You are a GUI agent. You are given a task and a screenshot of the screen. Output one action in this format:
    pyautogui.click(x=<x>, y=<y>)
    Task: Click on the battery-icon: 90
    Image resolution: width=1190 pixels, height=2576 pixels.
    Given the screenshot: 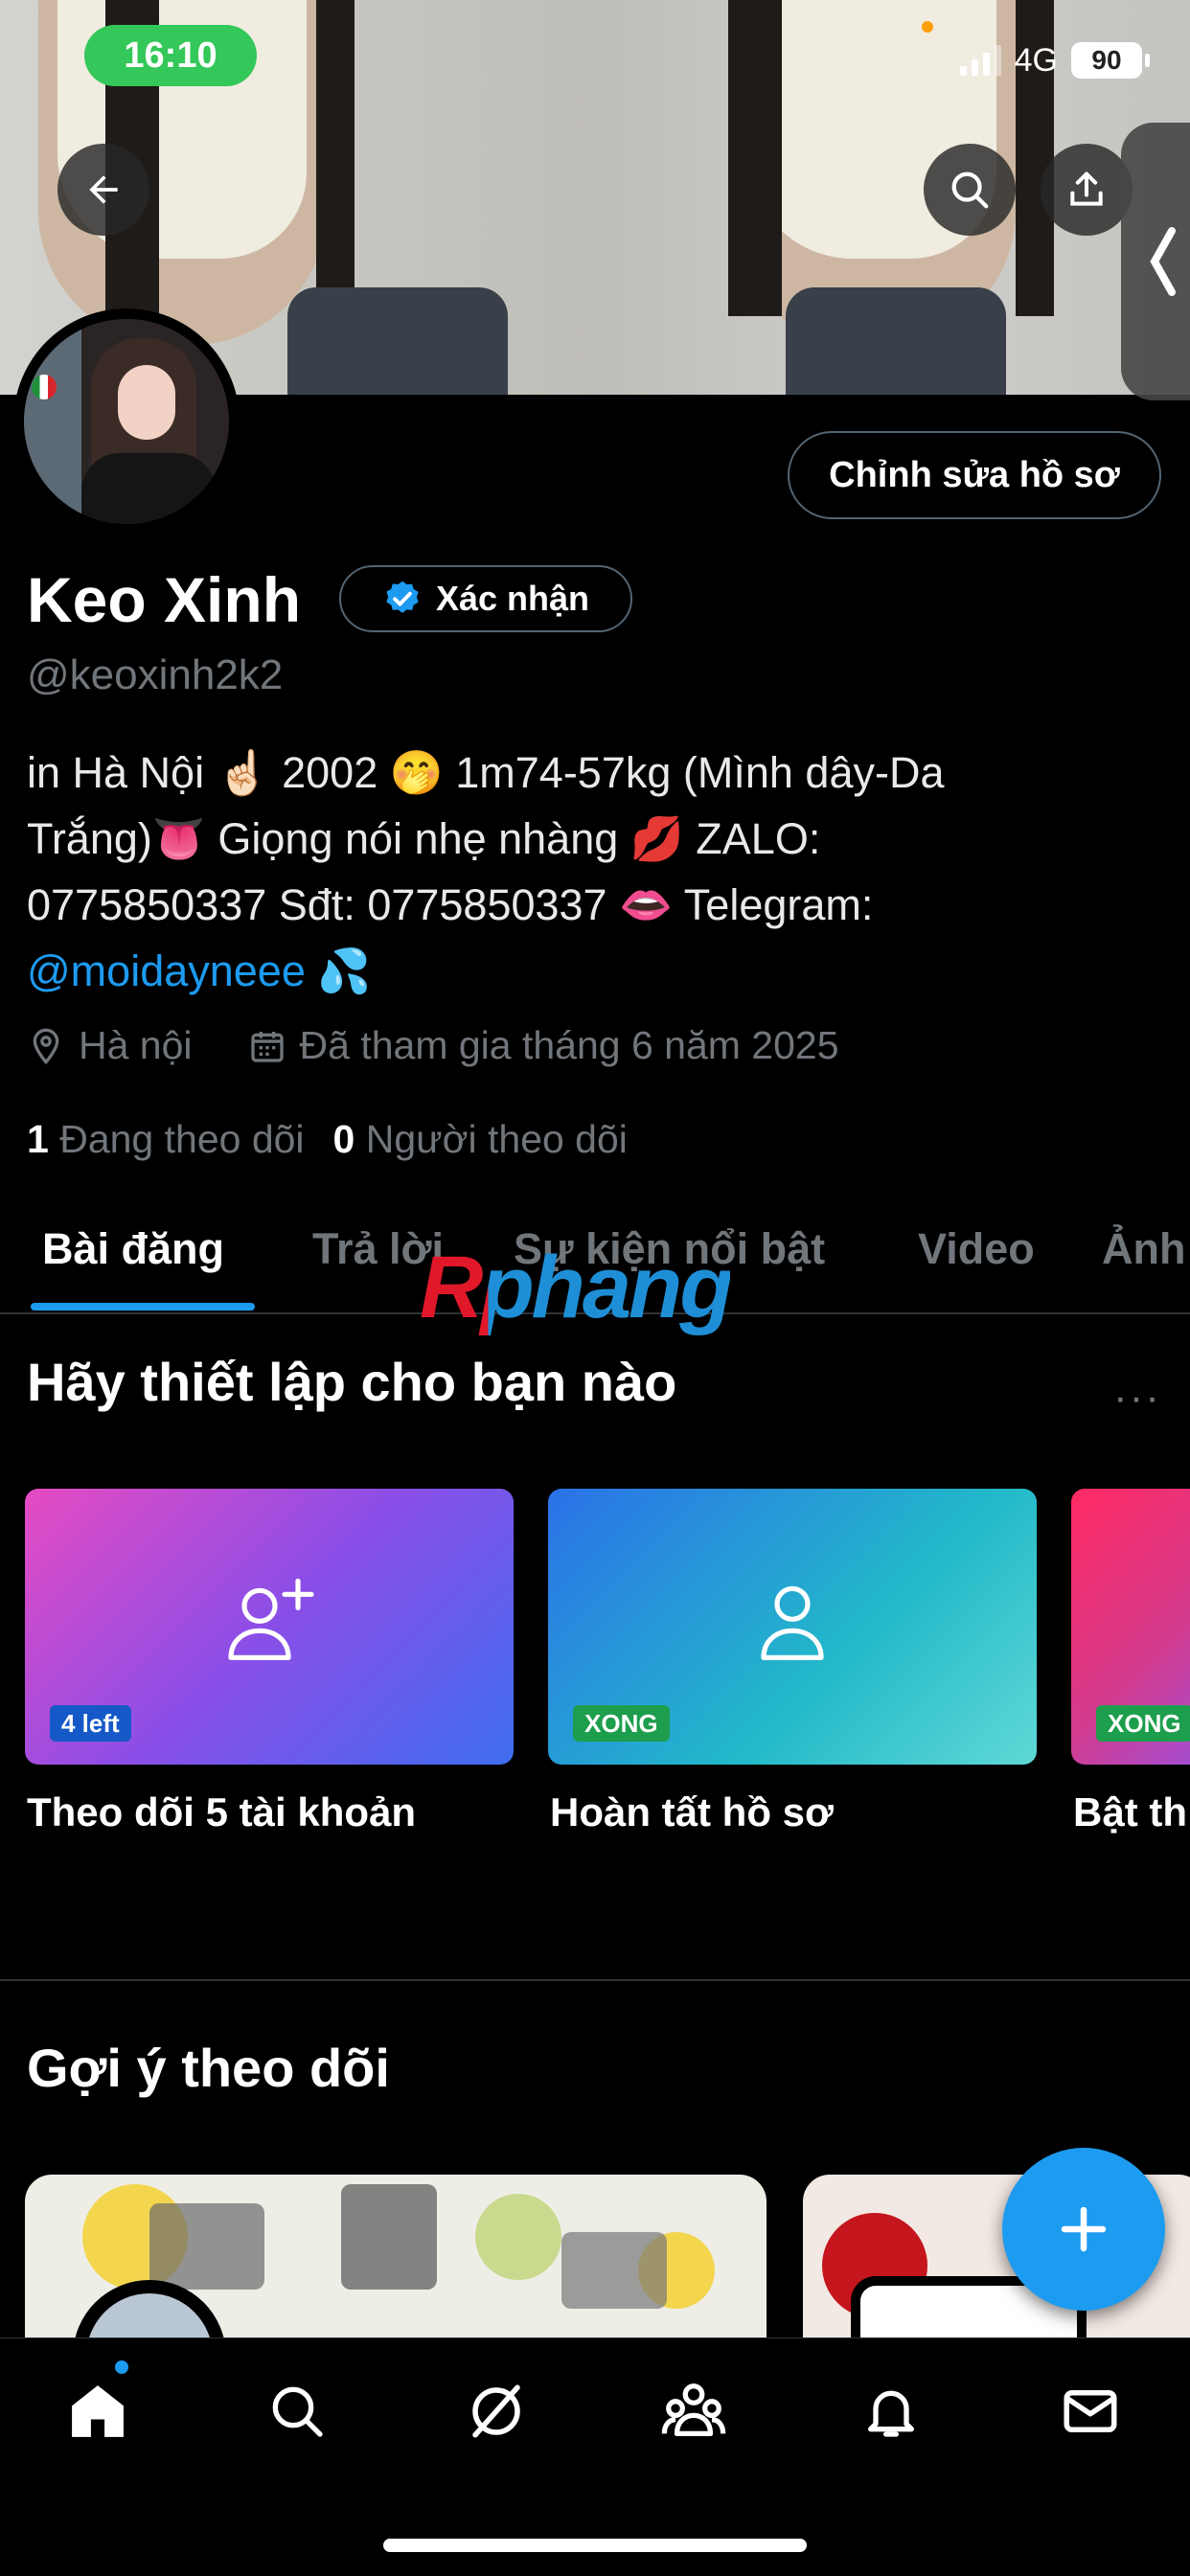 What is the action you would take?
    pyautogui.click(x=1110, y=60)
    